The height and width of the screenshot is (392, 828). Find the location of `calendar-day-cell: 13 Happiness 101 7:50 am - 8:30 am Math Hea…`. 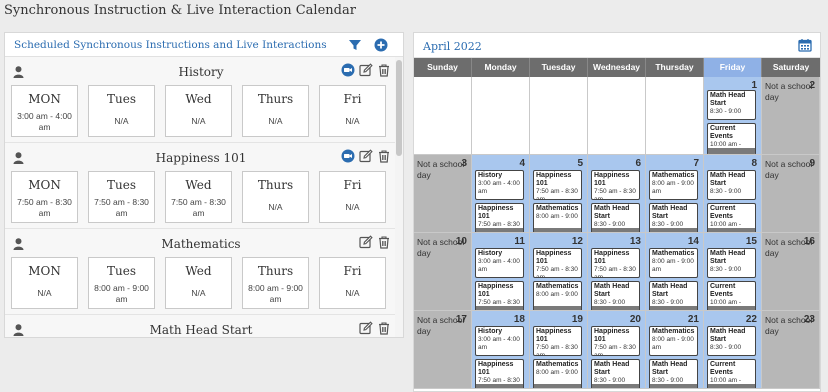

calendar-day-cell: 13 Happiness 101 7:50 am - 8:30 am Math Hea… is located at coordinates (617, 272).